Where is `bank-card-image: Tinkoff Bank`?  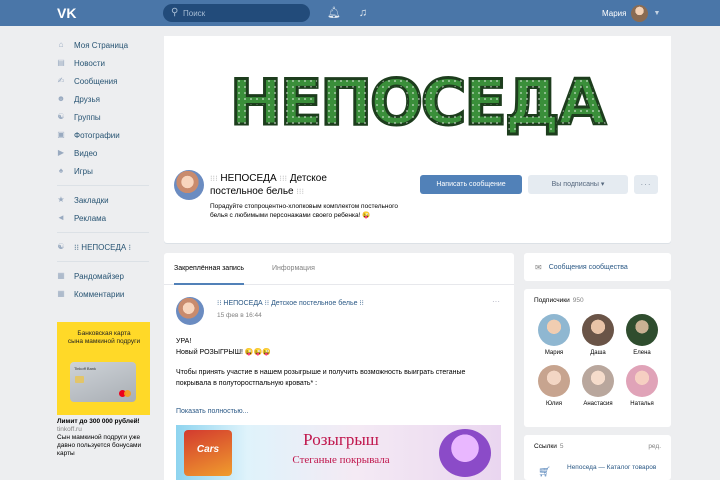
bank-card-image: Tinkoff Bank is located at coordinates (103, 382).